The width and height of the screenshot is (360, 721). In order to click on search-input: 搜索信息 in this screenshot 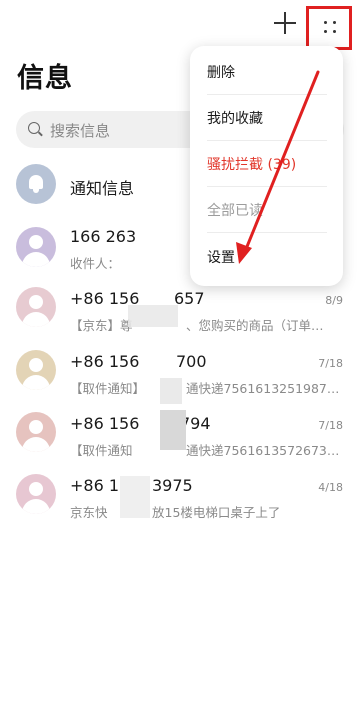, I will do `click(80, 130)`.